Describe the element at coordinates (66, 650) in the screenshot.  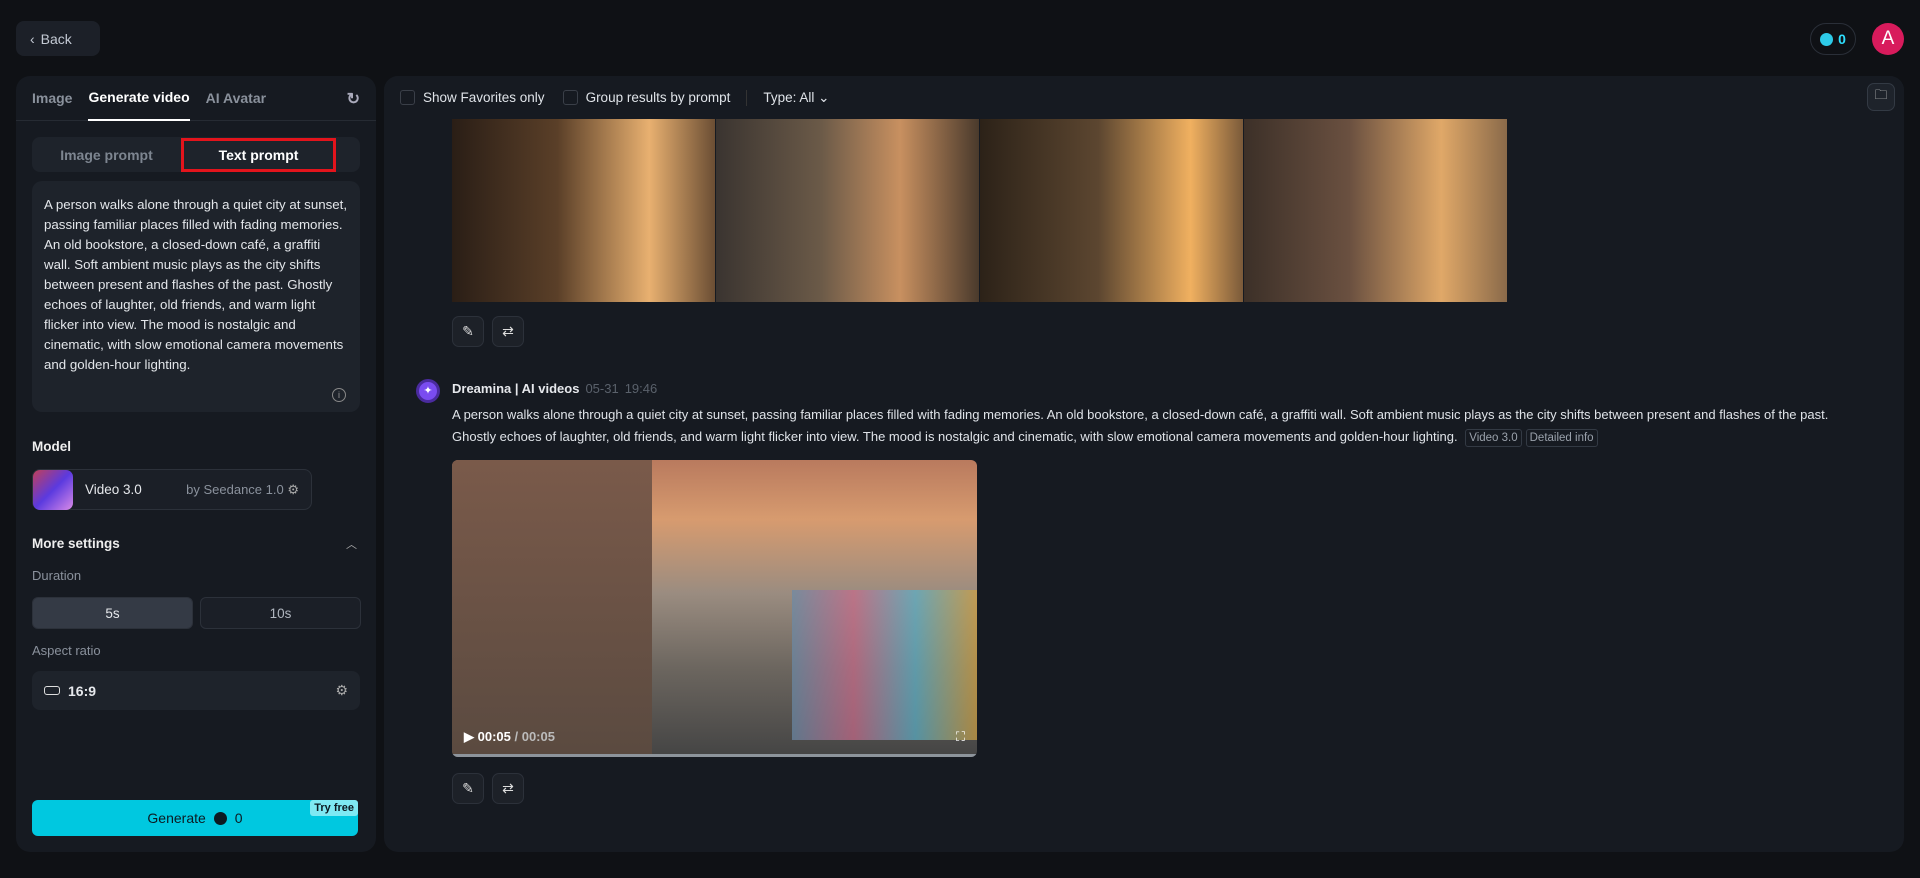
I see `aspect-ratio-label: Aspect ratio` at that location.